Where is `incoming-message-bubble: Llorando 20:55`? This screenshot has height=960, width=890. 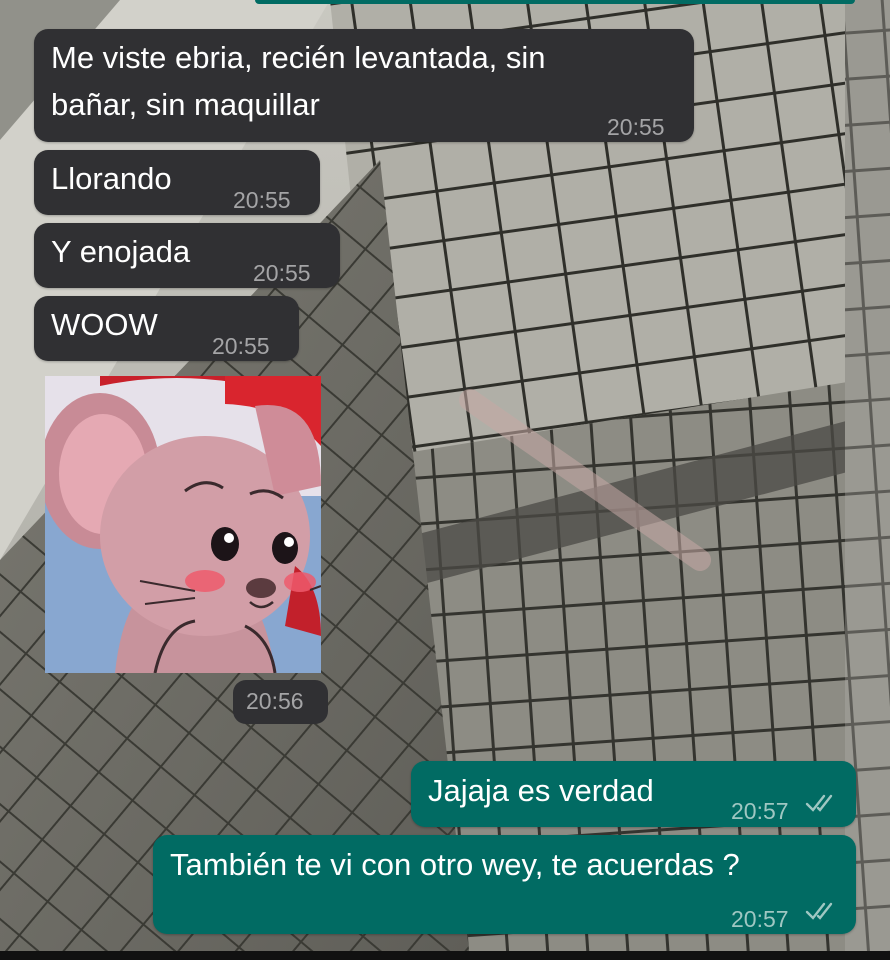 incoming-message-bubble: Llorando 20:55 is located at coordinates (177, 182).